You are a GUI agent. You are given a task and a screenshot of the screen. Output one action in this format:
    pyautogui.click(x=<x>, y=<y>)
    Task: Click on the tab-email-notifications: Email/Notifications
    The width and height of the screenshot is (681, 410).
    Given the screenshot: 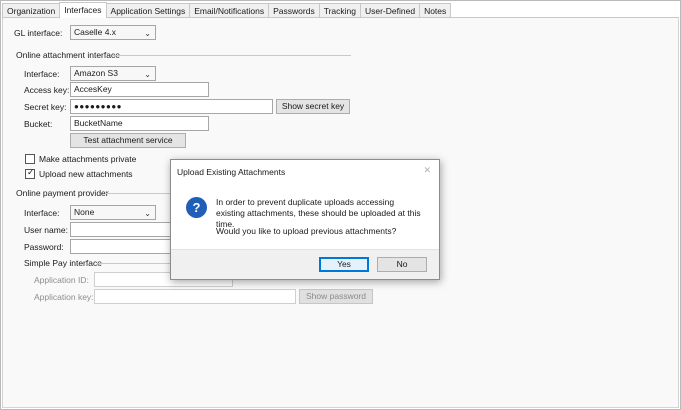 What is the action you would take?
    pyautogui.click(x=229, y=10)
    